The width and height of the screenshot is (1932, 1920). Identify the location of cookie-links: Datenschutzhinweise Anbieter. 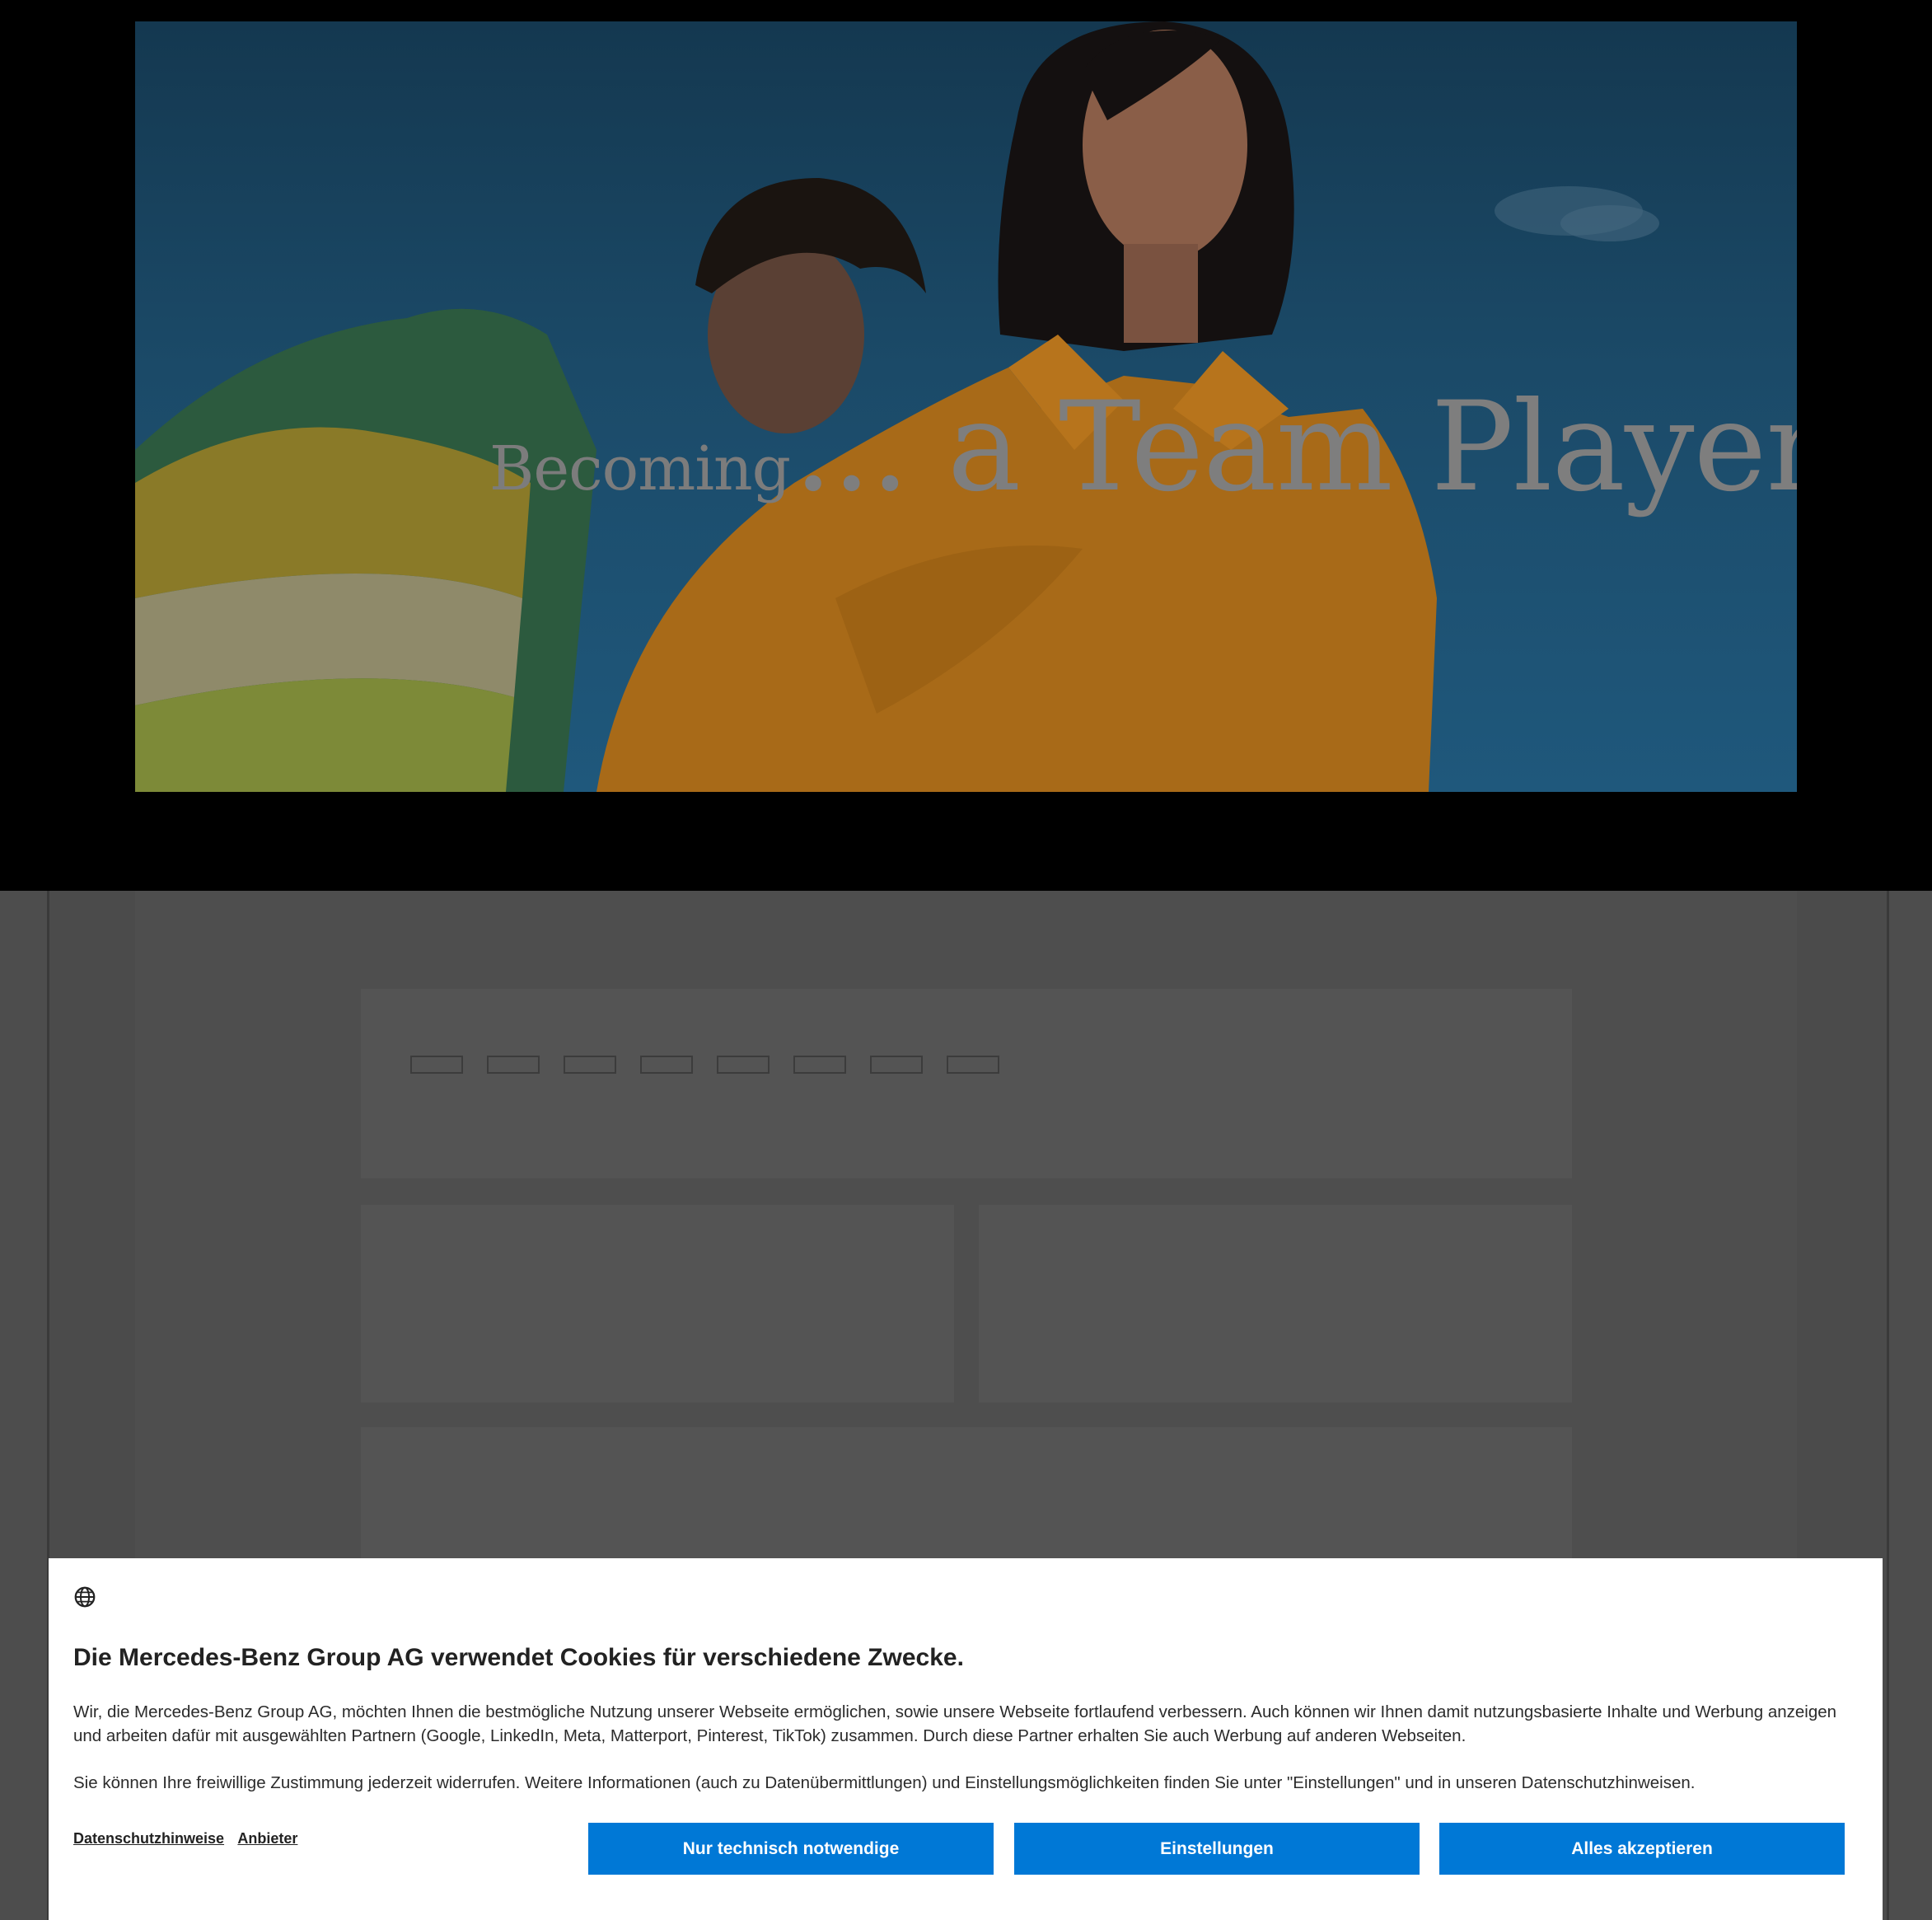
(190, 1839).